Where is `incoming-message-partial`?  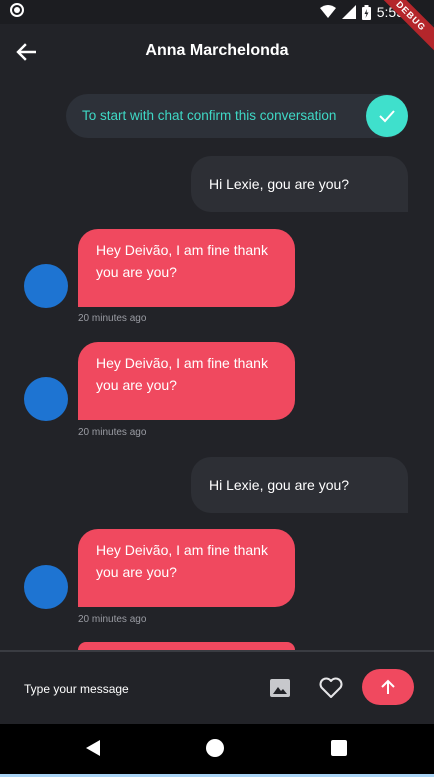 incoming-message-partial is located at coordinates (186, 646).